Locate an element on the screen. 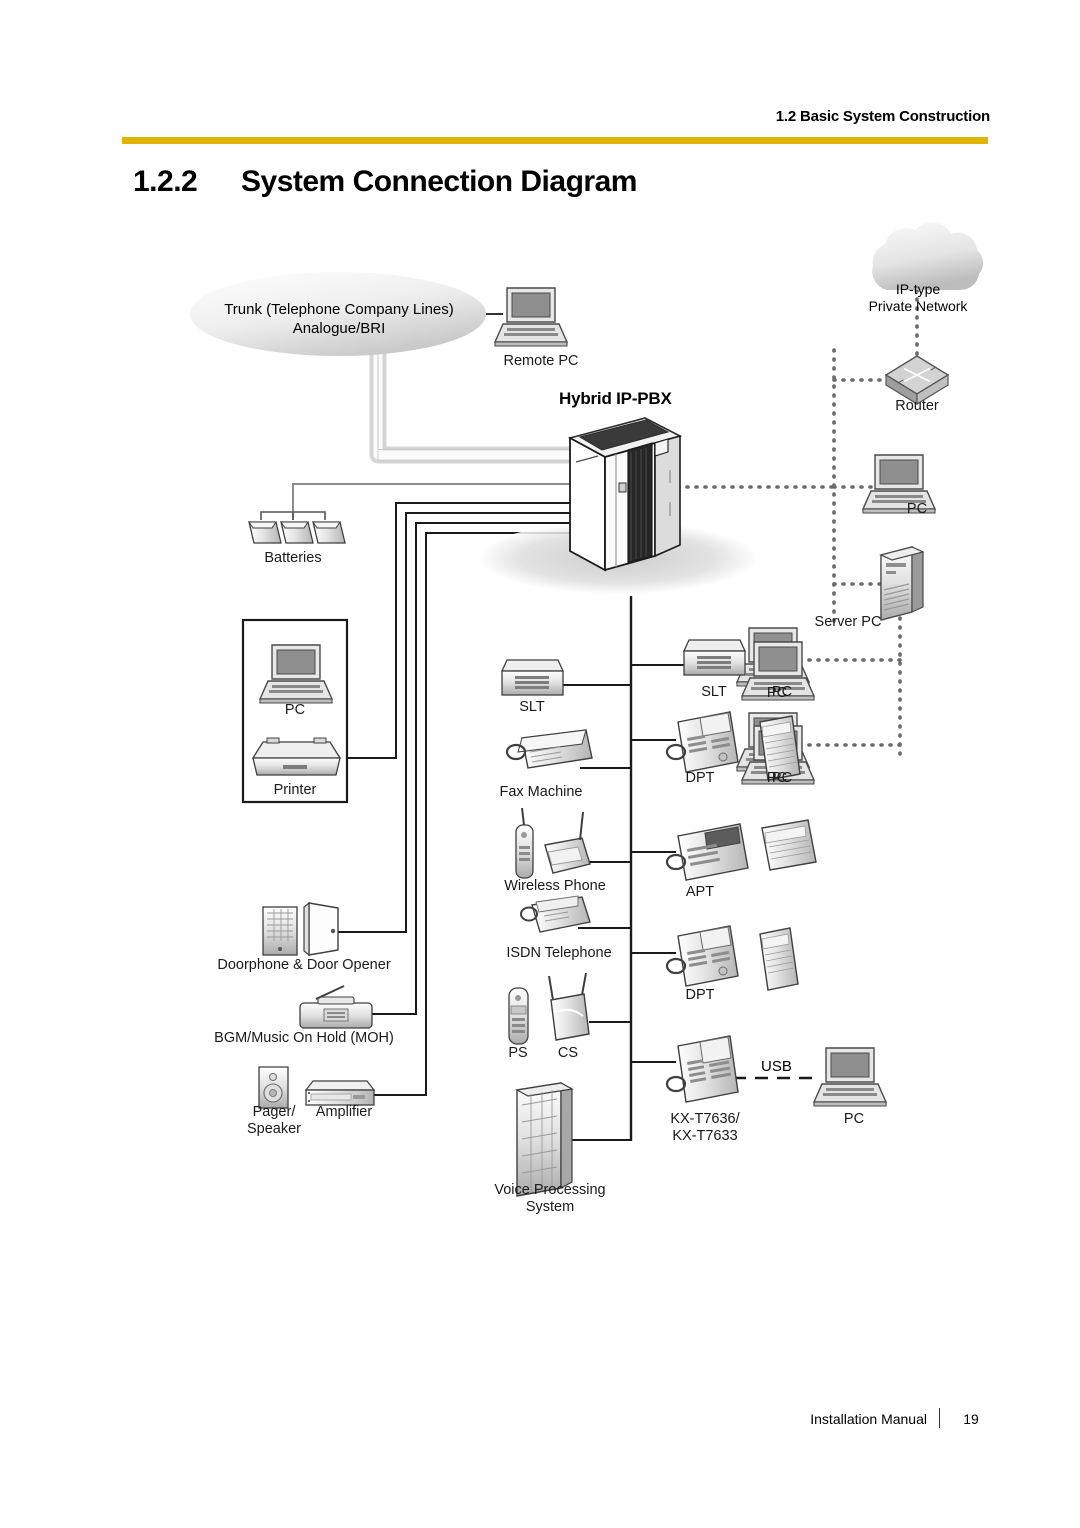 The image size is (1080, 1528). pc-boxed-icon is located at coordinates (296, 674).